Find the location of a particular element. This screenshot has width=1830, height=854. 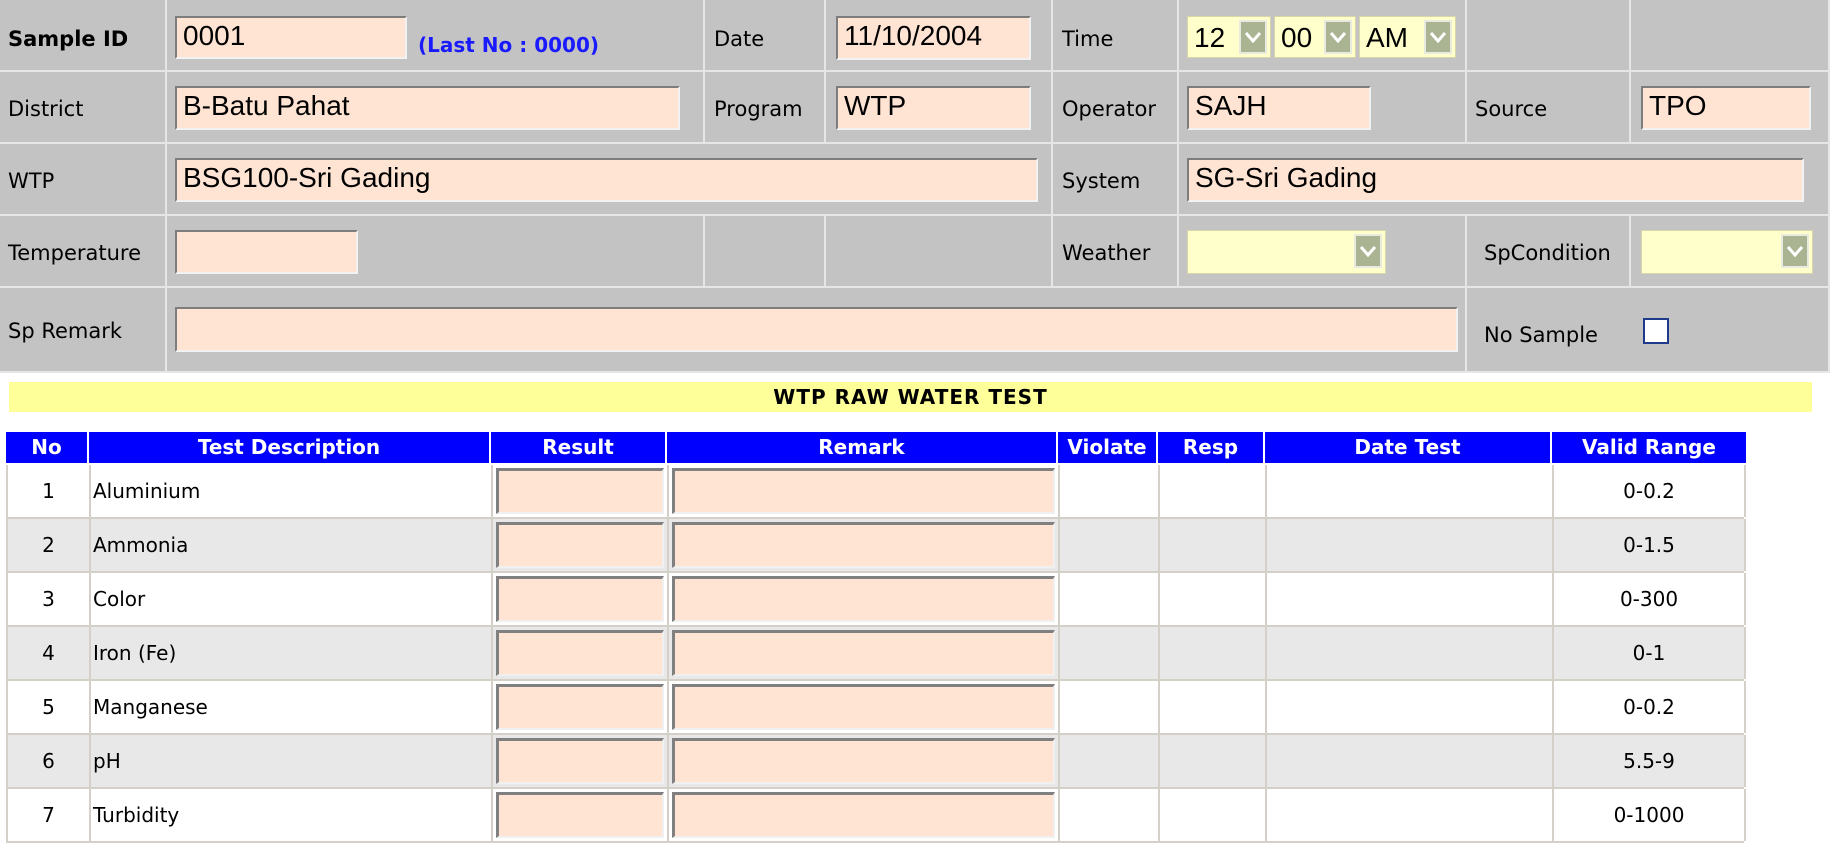

temperature-input is located at coordinates (266, 252).